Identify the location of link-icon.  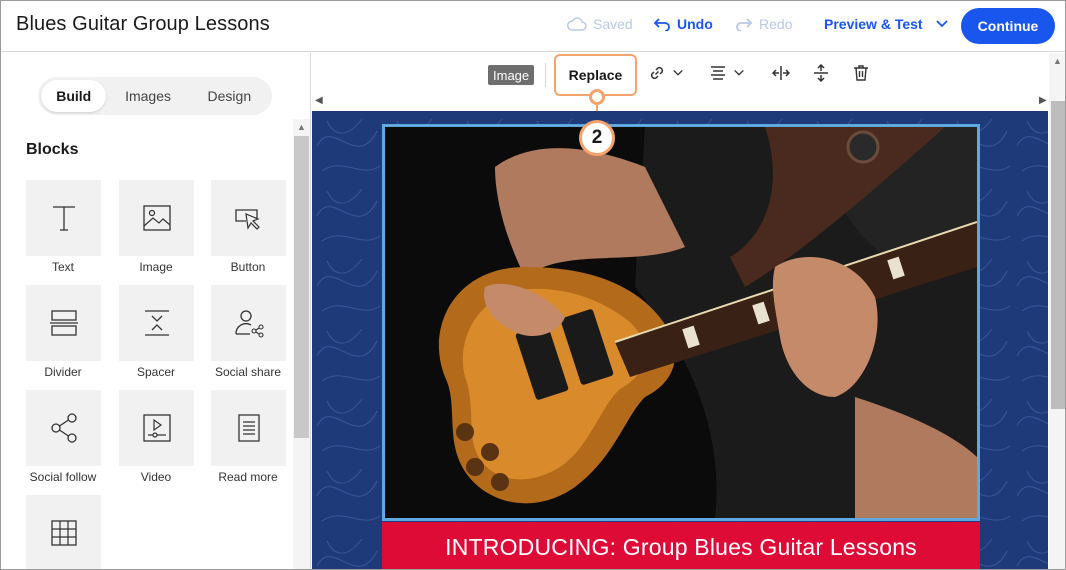
(657, 73).